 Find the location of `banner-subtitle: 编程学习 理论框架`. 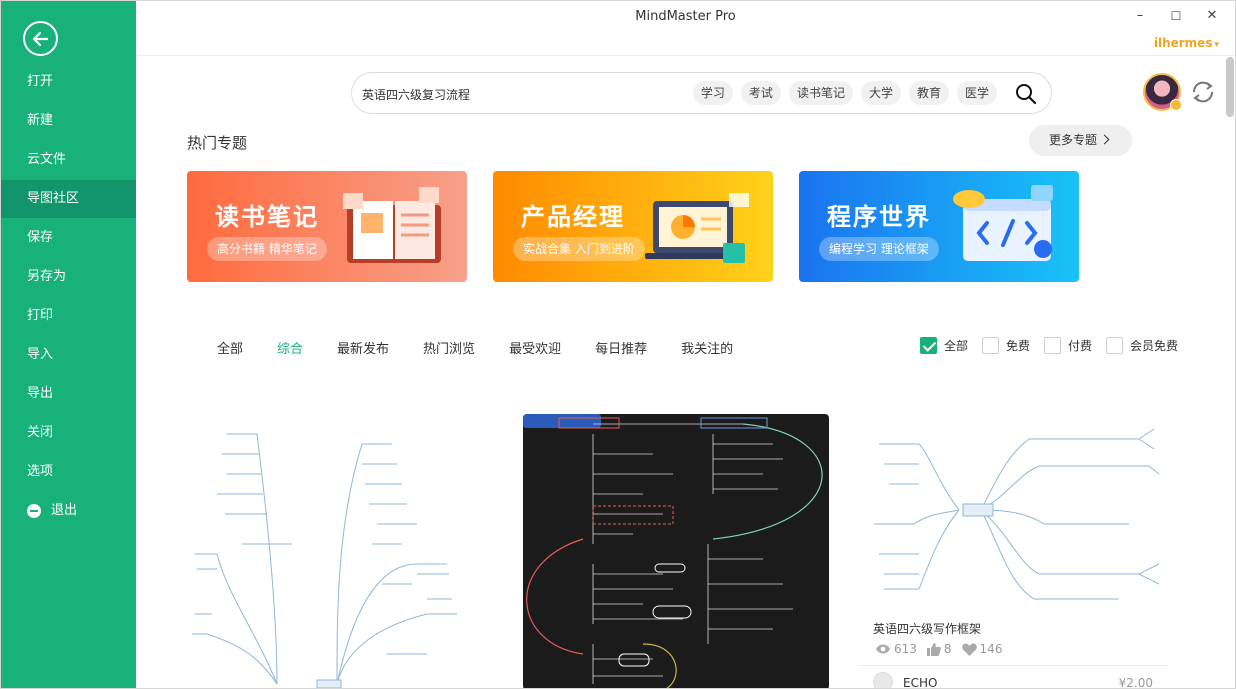

banner-subtitle: 编程学习 理论框架 is located at coordinates (879, 249).